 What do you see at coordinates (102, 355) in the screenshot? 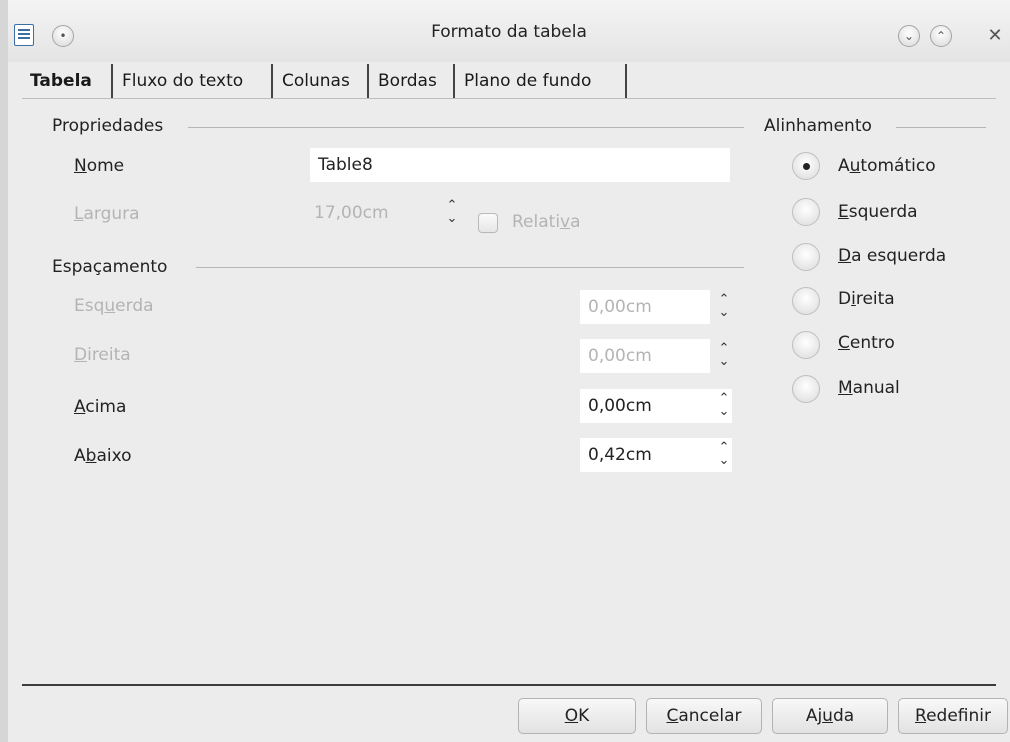
I see `direita-label: Direita` at bounding box center [102, 355].